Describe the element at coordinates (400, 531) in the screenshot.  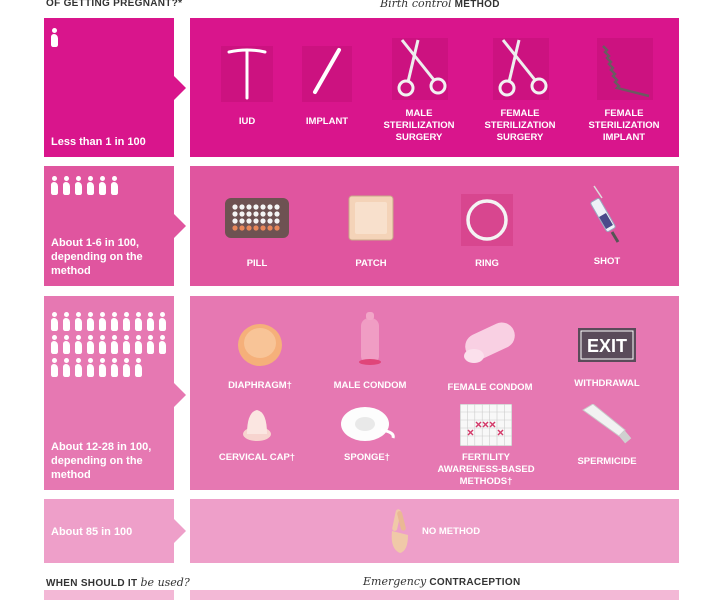
I see `crossed-fingers-icon` at that location.